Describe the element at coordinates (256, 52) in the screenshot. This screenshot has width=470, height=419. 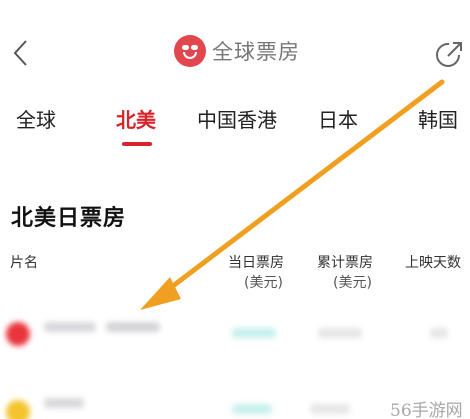
I see `page-title: 全球票房` at that location.